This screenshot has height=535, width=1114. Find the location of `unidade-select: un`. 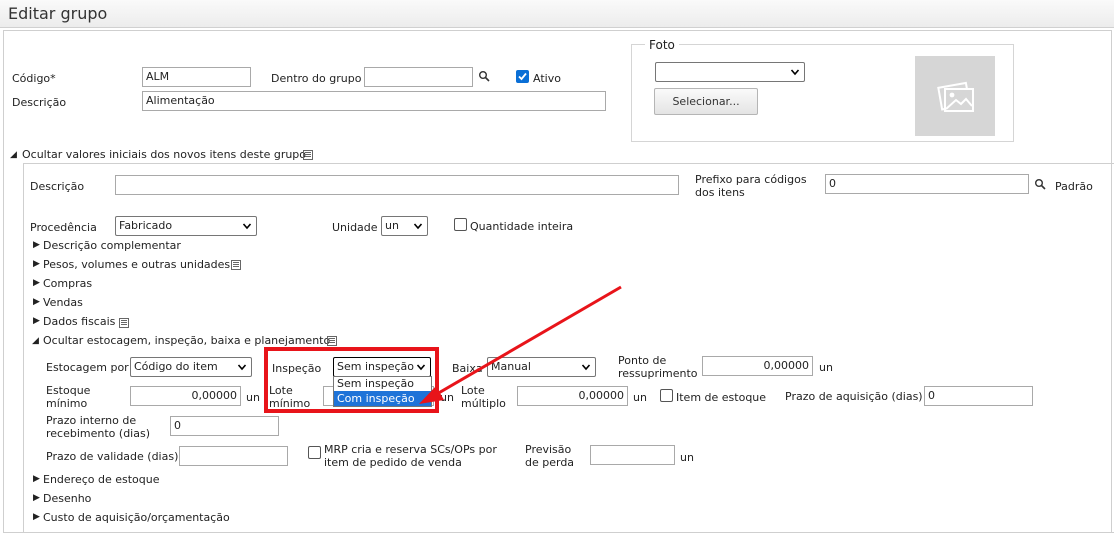

unidade-select: un is located at coordinates (404, 226).